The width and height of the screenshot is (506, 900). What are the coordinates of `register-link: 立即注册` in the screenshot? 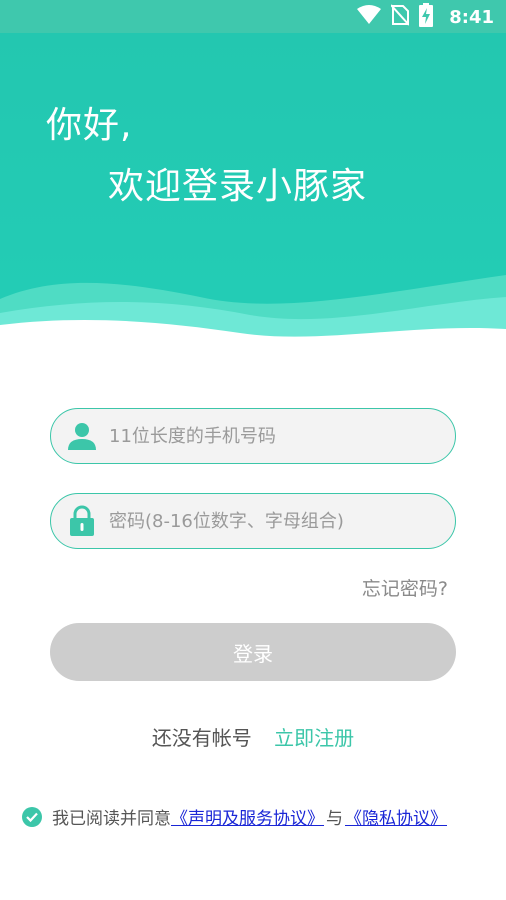 It's located at (314, 738).